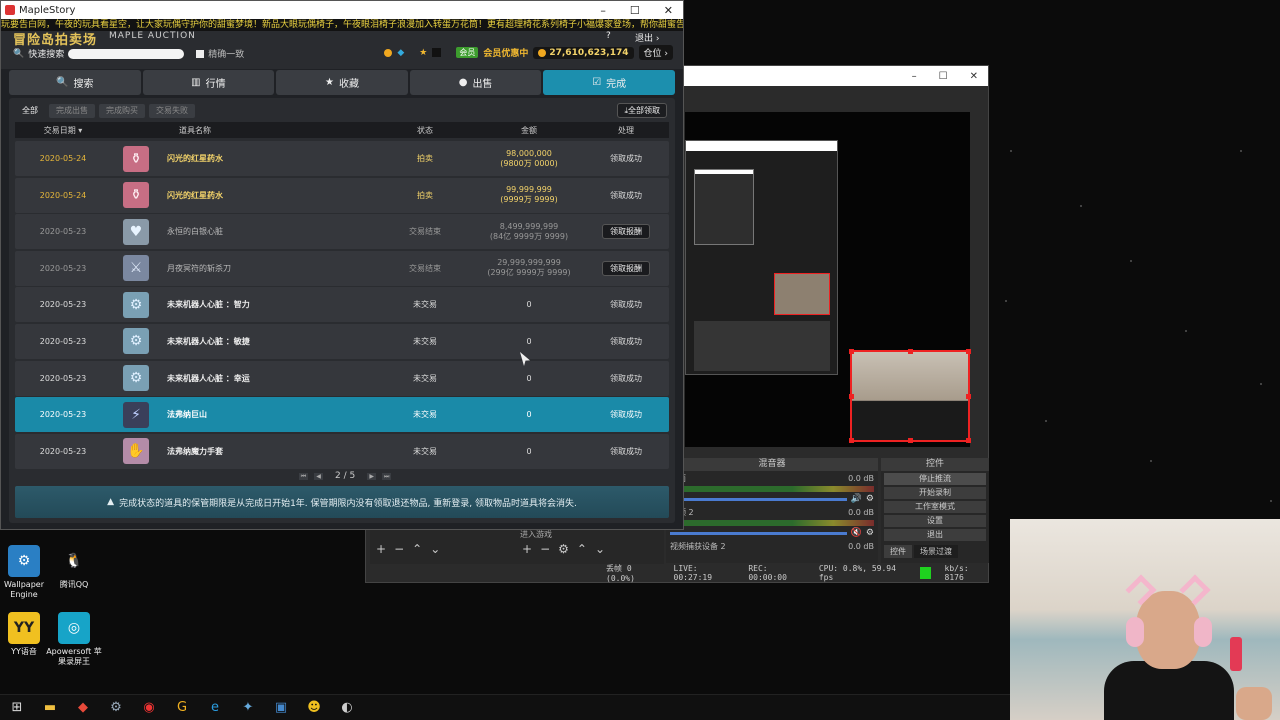 Image resolution: width=1280 pixels, height=720 pixels. What do you see at coordinates (529, 236) in the screenshot?
I see `row-amount-cn: (84亿 9999万 9999)` at bounding box center [529, 236].